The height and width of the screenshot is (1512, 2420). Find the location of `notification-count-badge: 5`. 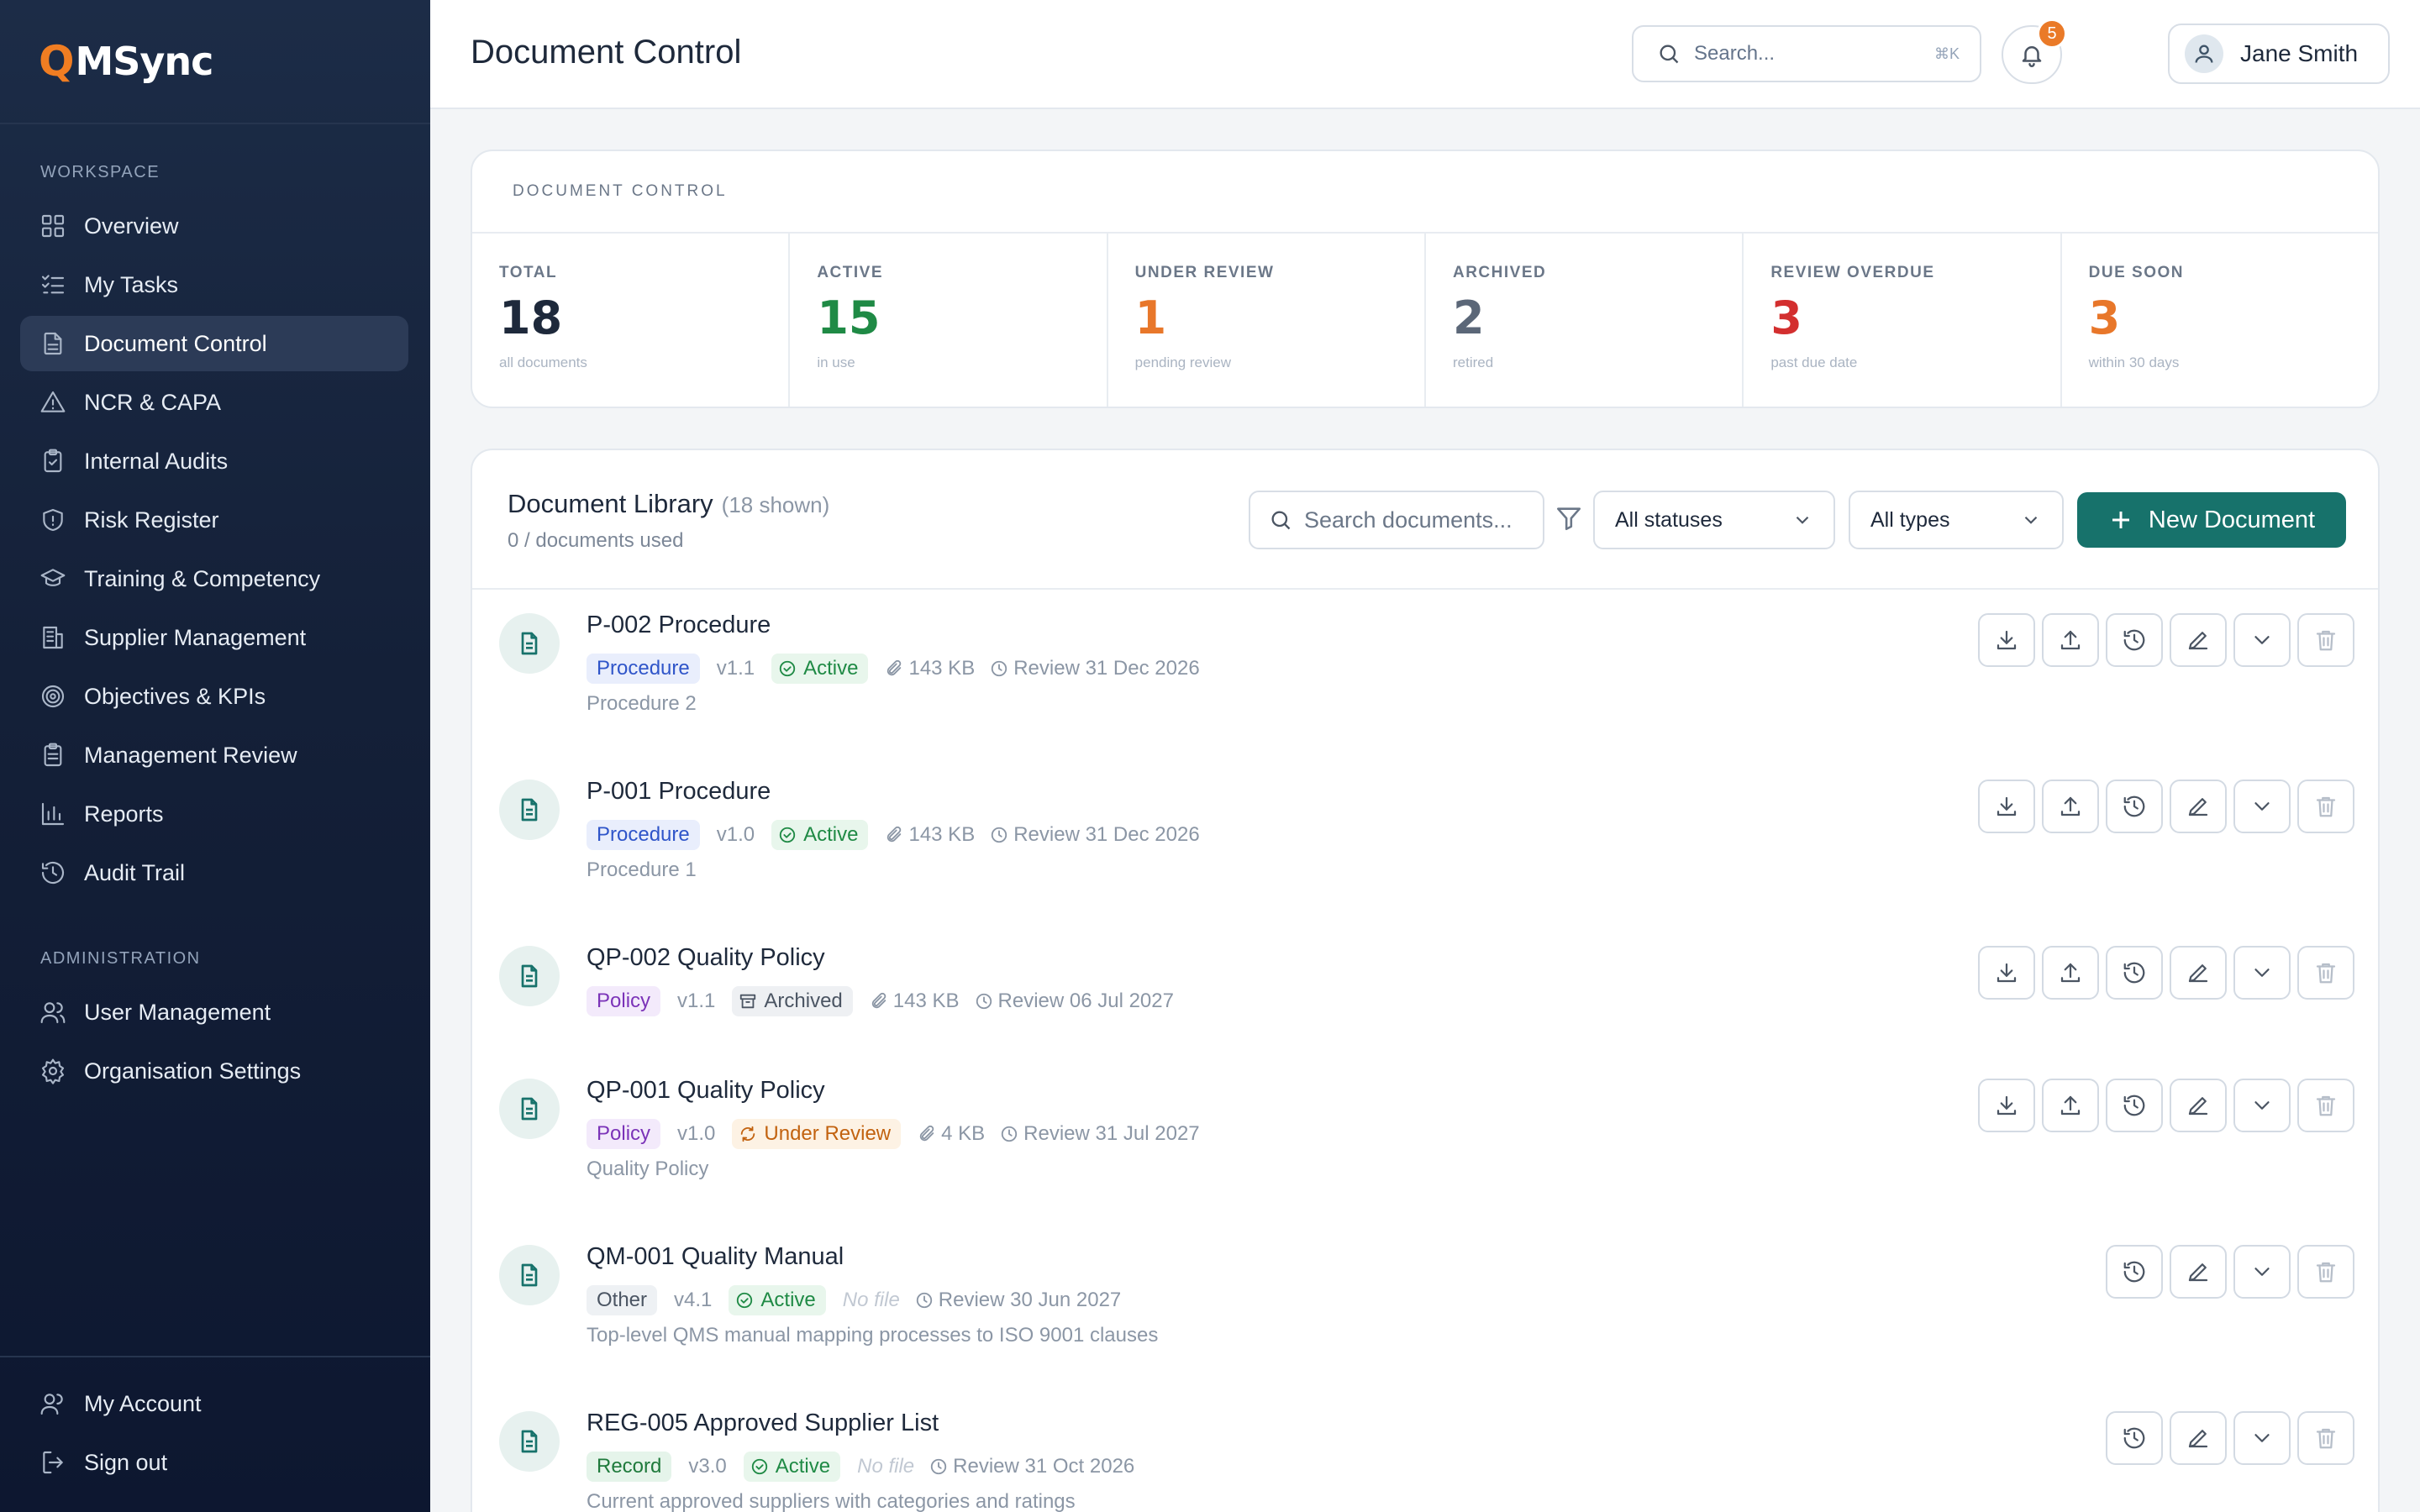

notification-count-badge: 5 is located at coordinates (2052, 33).